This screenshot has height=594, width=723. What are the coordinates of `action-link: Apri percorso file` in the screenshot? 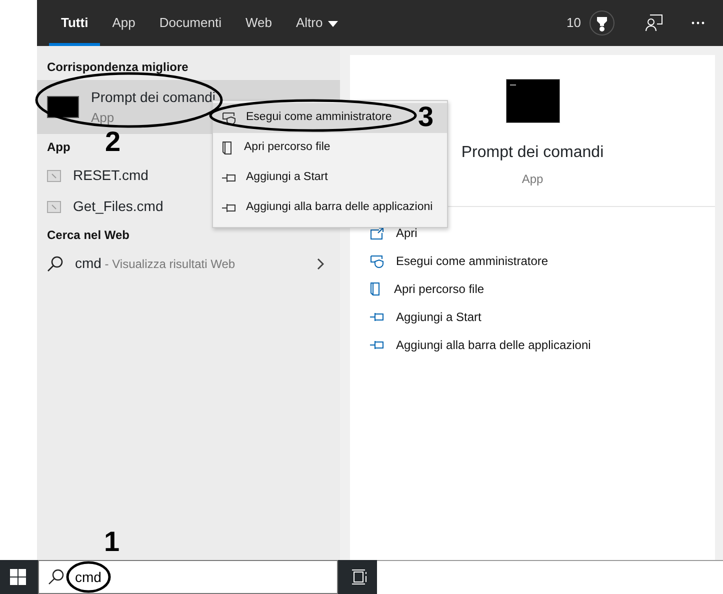 It's located at (427, 289).